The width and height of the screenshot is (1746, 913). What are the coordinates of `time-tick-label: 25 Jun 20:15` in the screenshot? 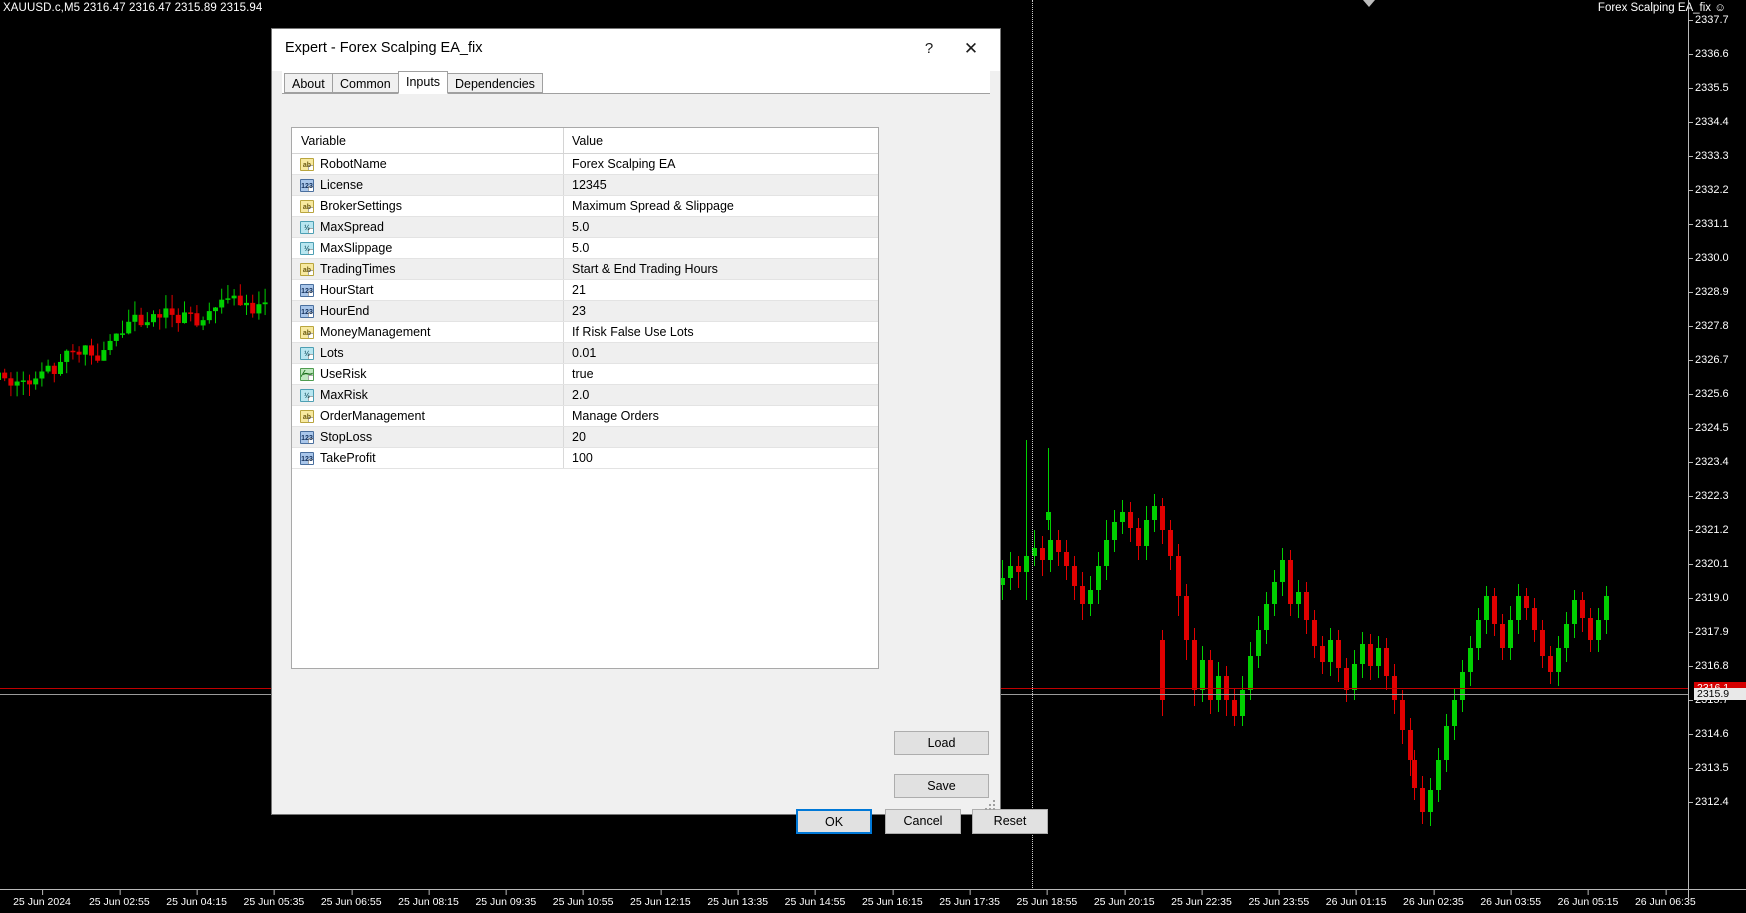 It's located at (1124, 899).